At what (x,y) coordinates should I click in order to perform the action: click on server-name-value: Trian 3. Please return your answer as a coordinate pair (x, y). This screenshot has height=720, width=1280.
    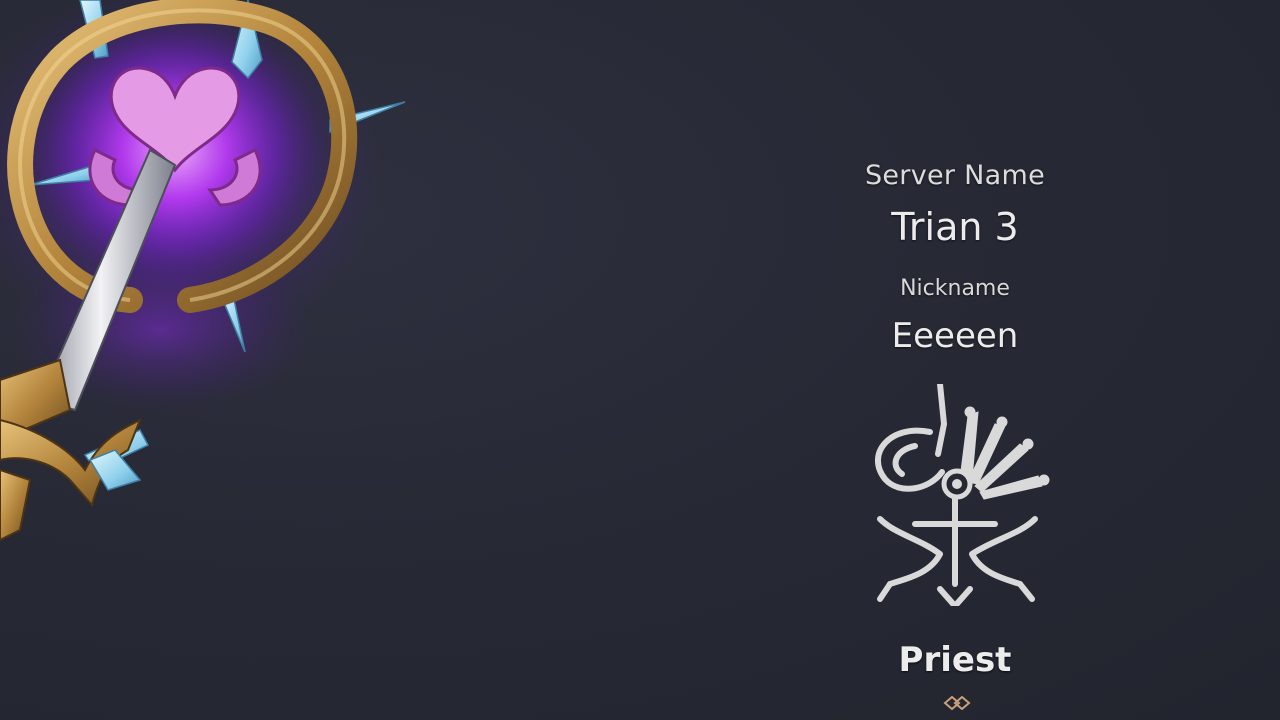
    Looking at the image, I should click on (955, 227).